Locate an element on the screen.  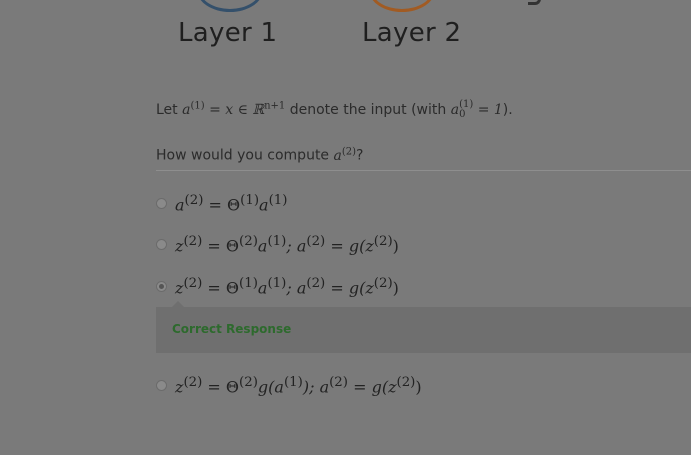
intro-suffix: ). is located at coordinates (507, 110).